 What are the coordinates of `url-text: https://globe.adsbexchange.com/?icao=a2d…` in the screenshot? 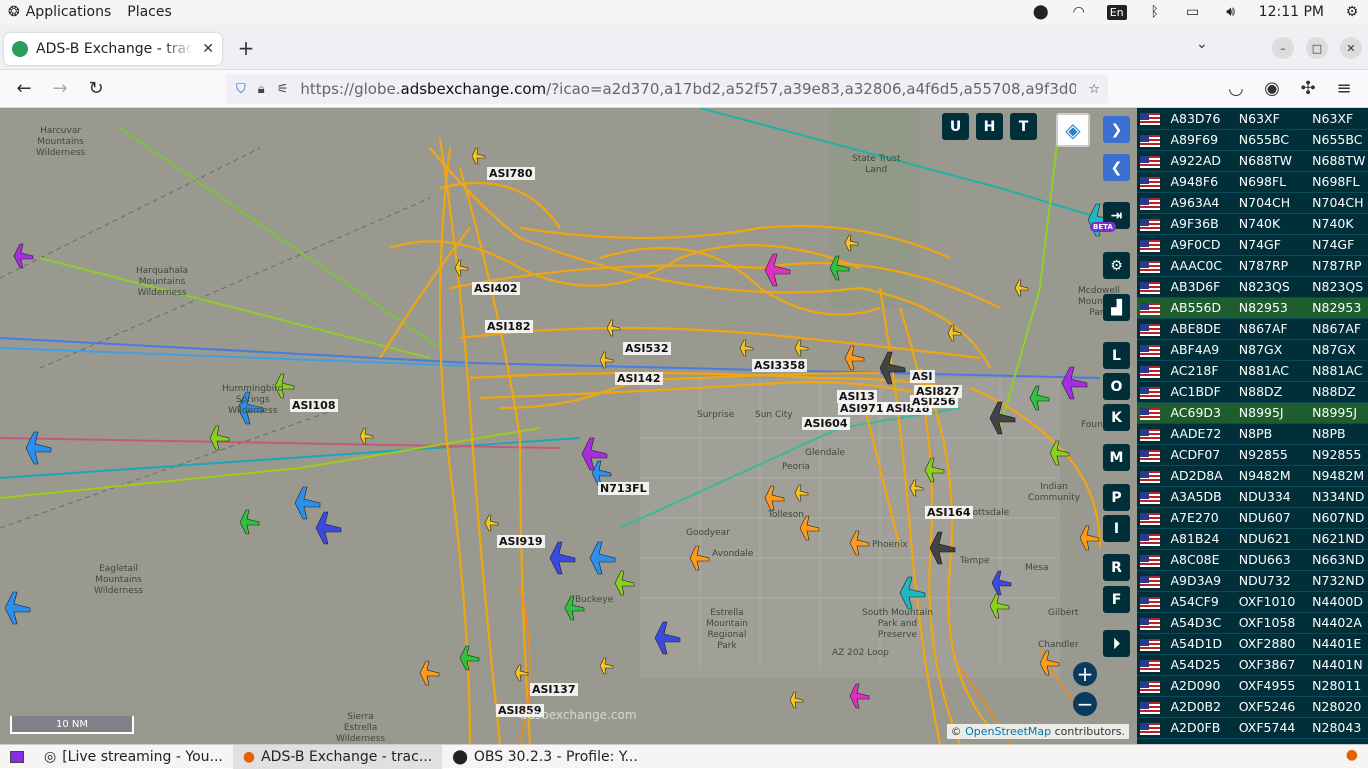 It's located at (688, 89).